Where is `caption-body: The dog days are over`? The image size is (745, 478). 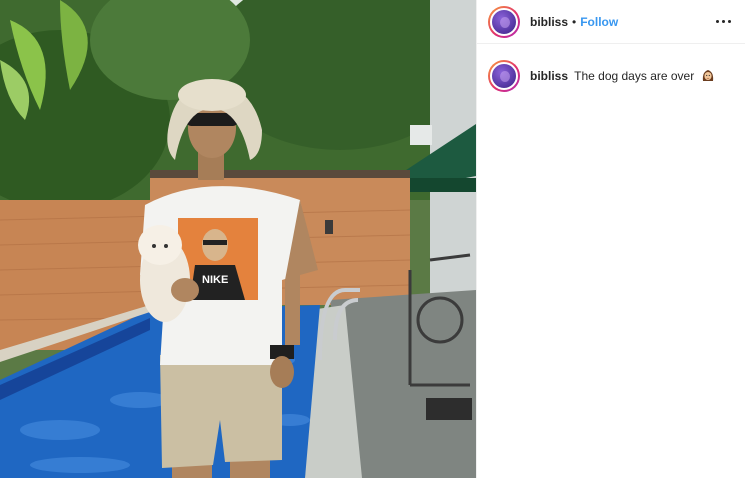 caption-body: The dog days are over is located at coordinates (634, 76).